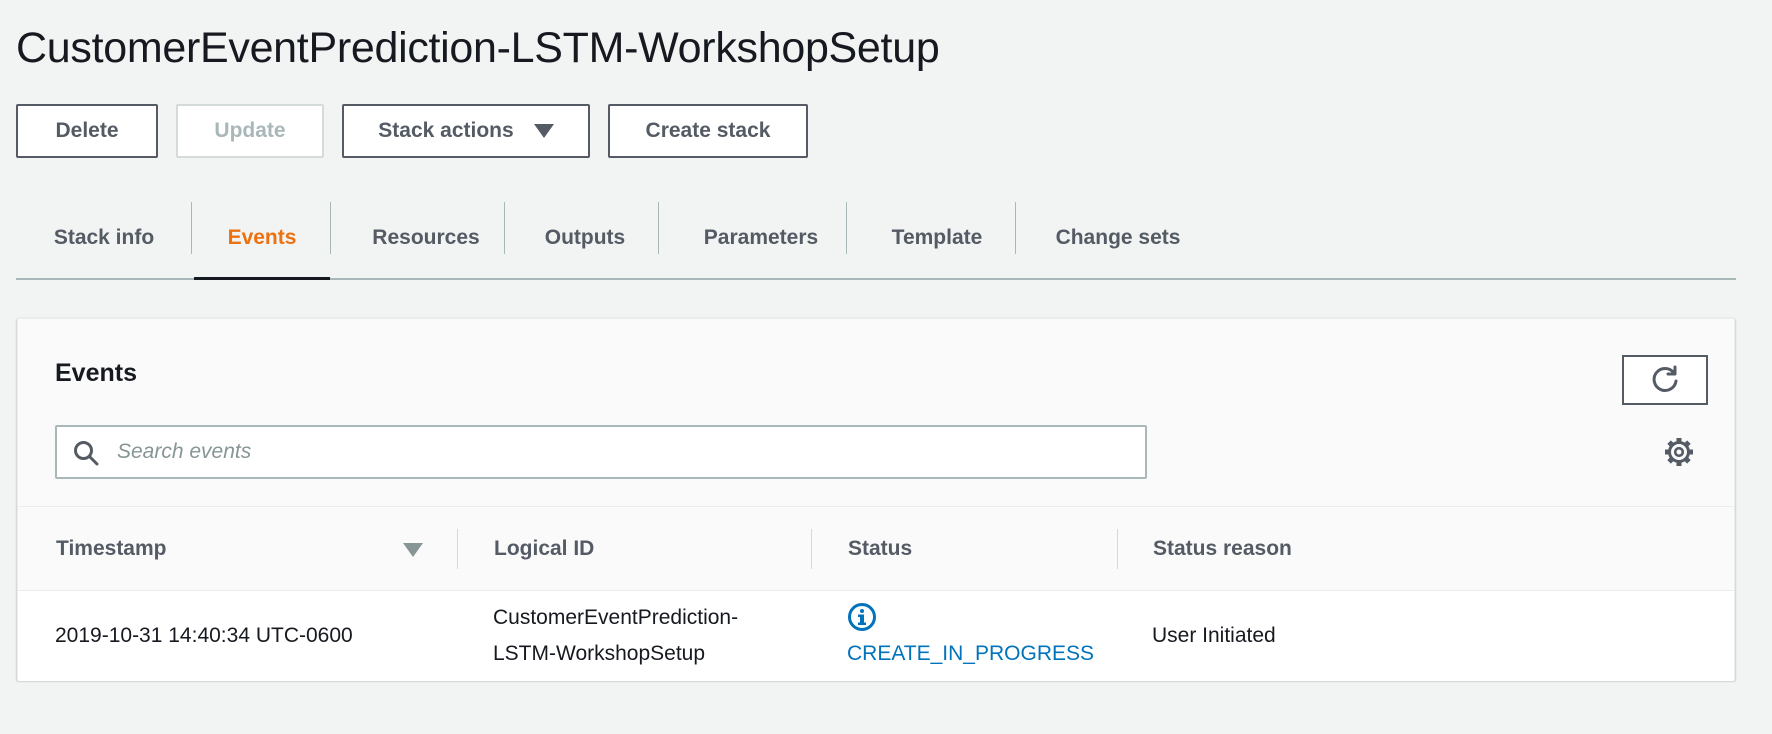 Image resolution: width=1772 pixels, height=734 pixels. What do you see at coordinates (543, 131) in the screenshot?
I see `caret-down-icon` at bounding box center [543, 131].